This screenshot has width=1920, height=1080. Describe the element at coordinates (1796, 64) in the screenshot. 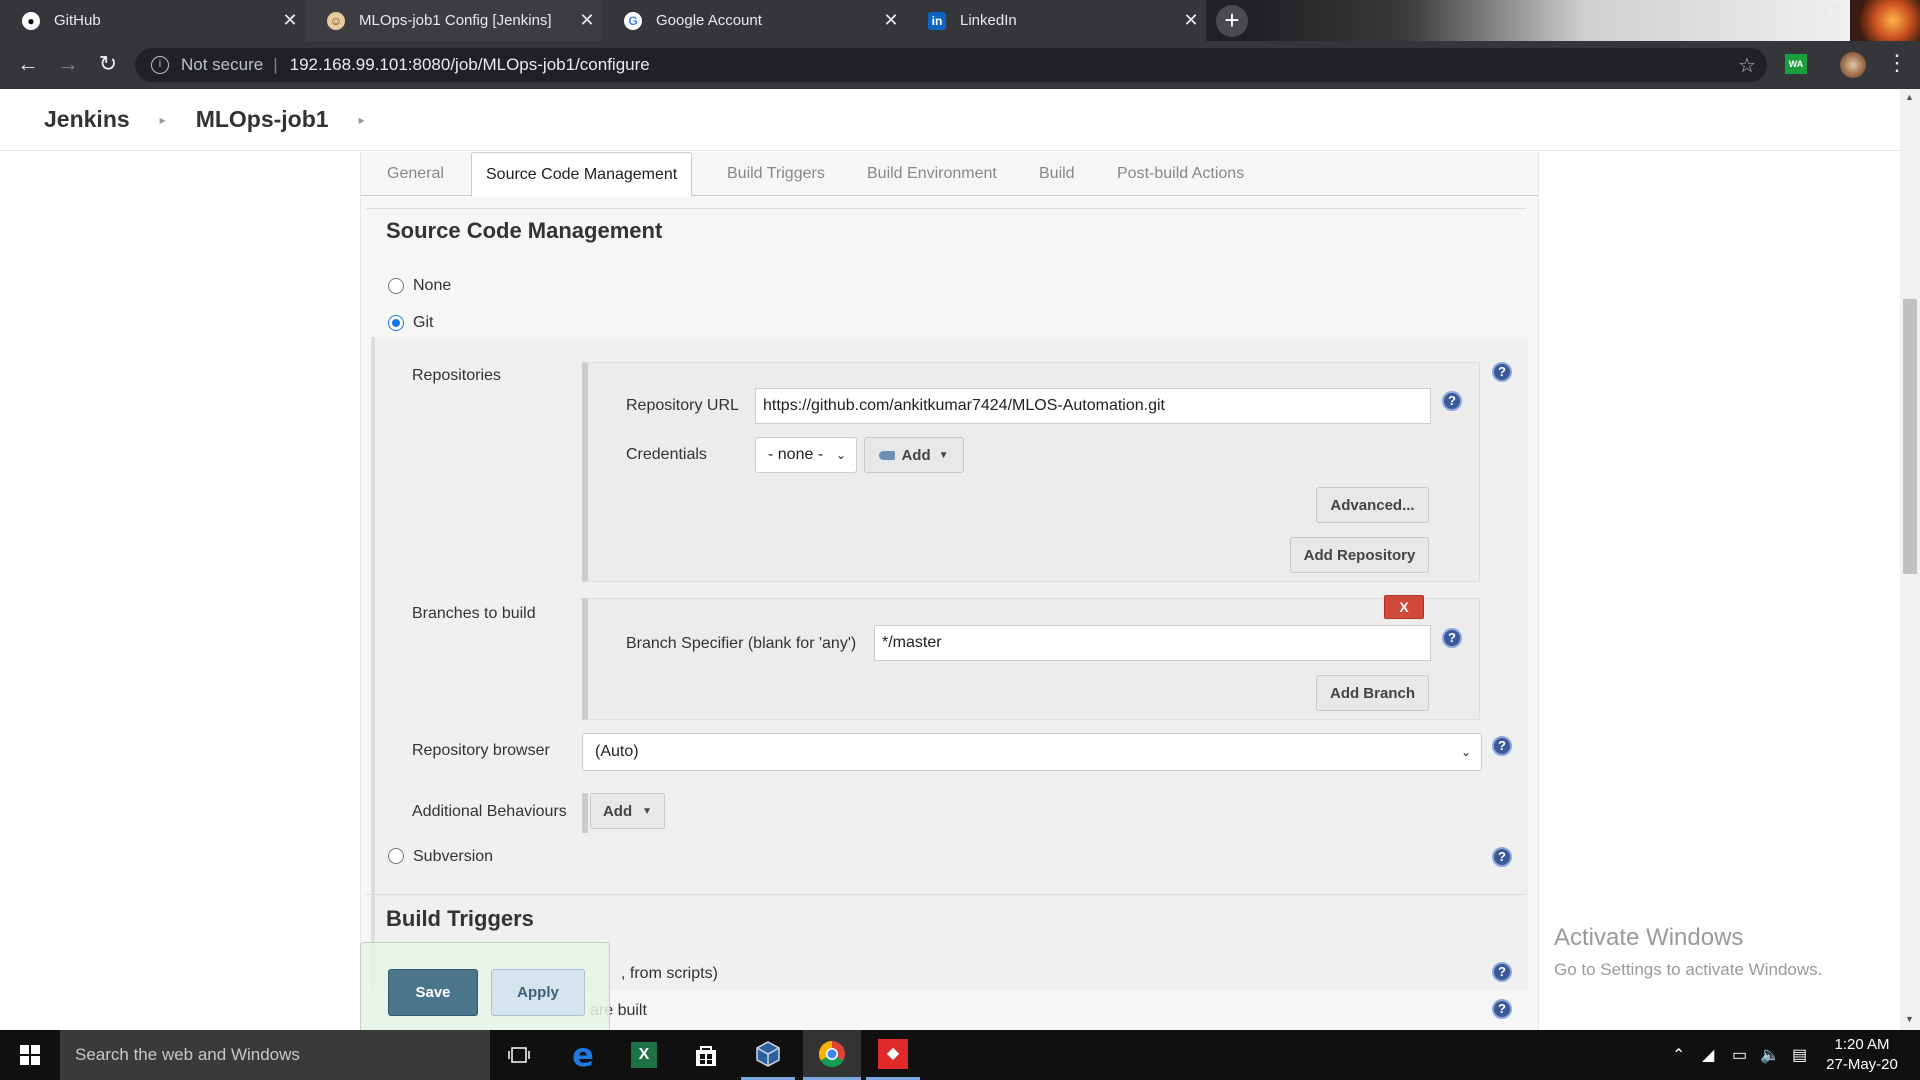

I see `whatsapp-extension-icon: WA` at that location.